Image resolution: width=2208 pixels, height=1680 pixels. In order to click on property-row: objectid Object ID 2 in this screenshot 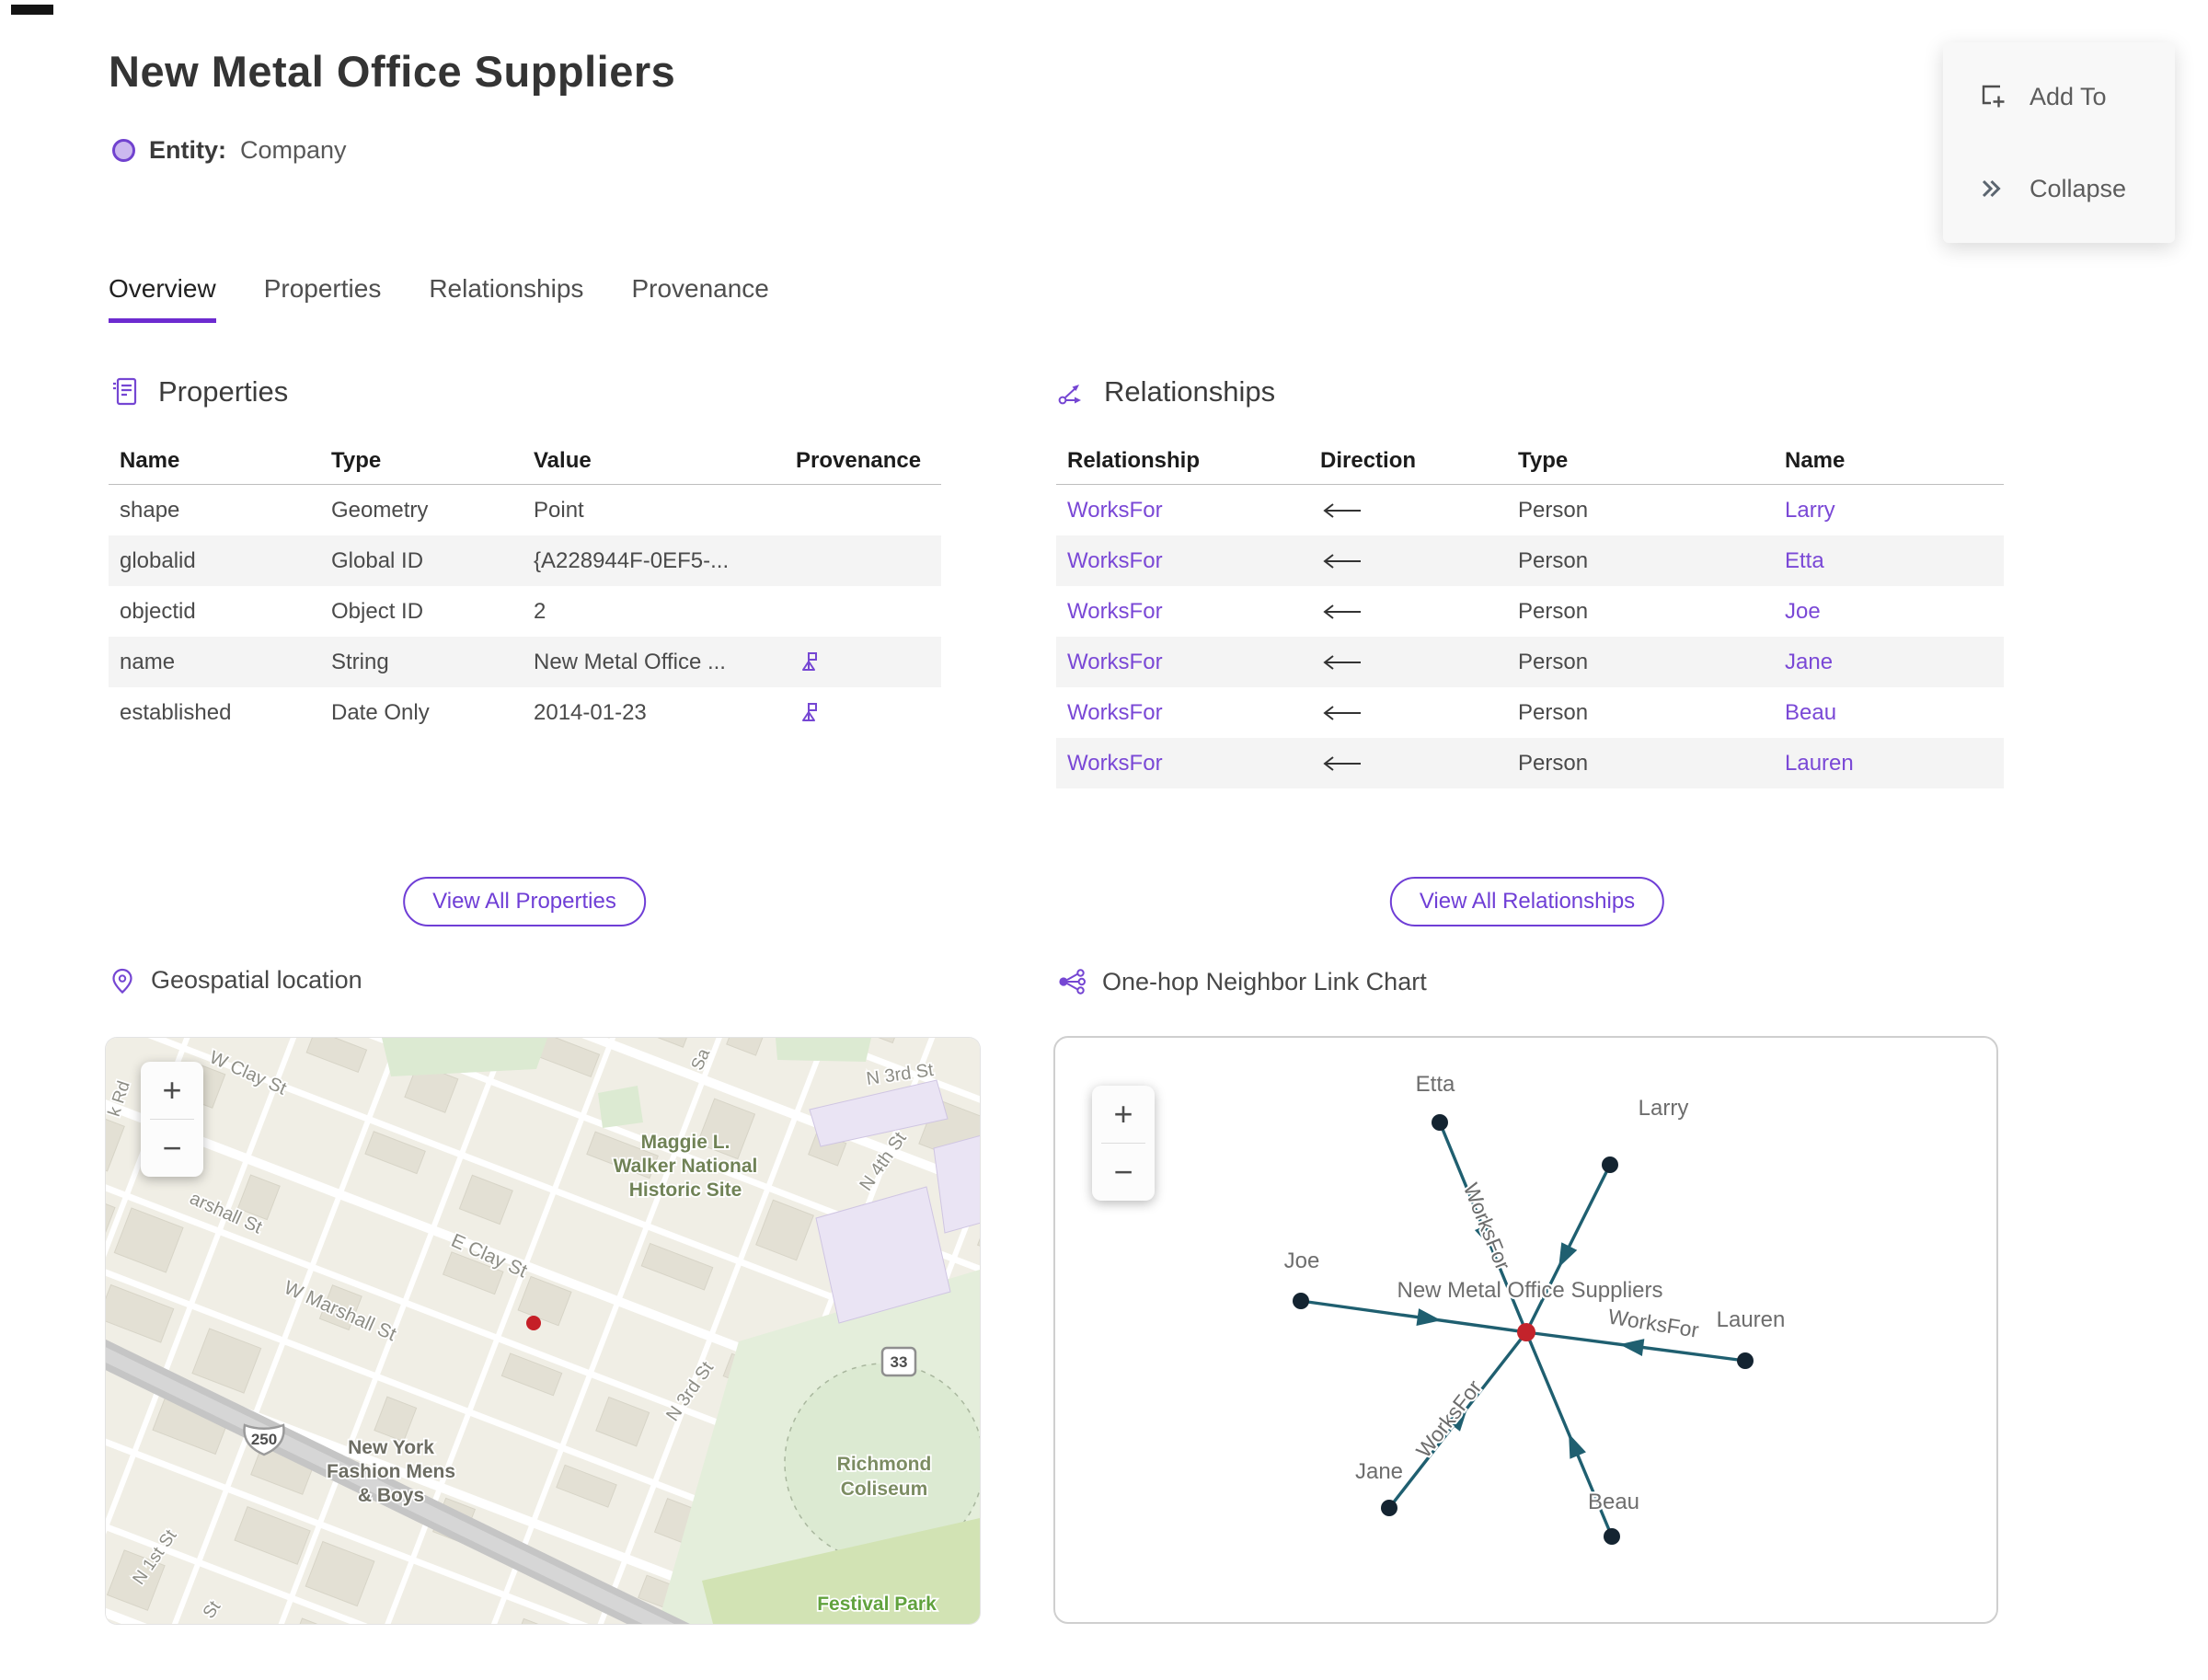, I will do `click(525, 611)`.